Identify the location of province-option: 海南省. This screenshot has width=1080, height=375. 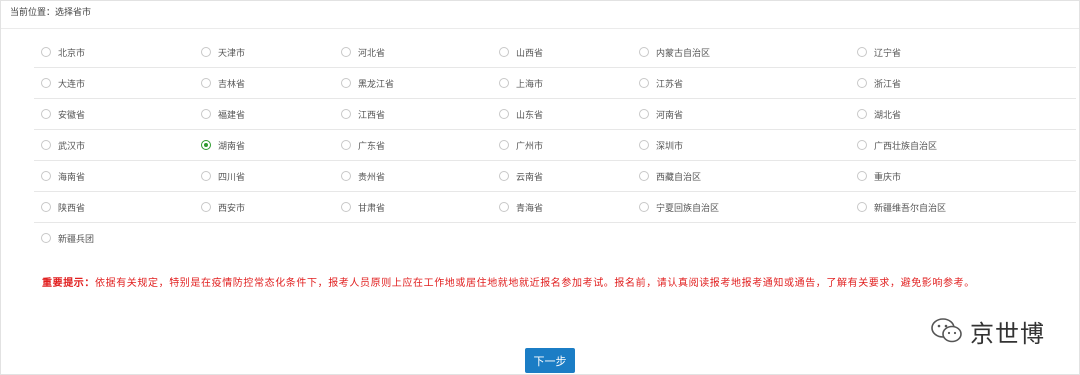
(63, 176).